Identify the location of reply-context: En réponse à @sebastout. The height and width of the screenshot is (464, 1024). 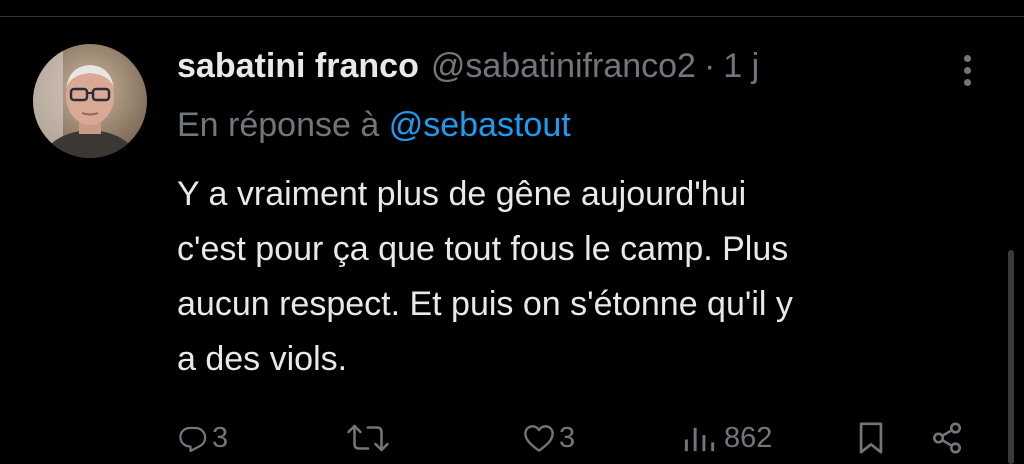
(374, 125).